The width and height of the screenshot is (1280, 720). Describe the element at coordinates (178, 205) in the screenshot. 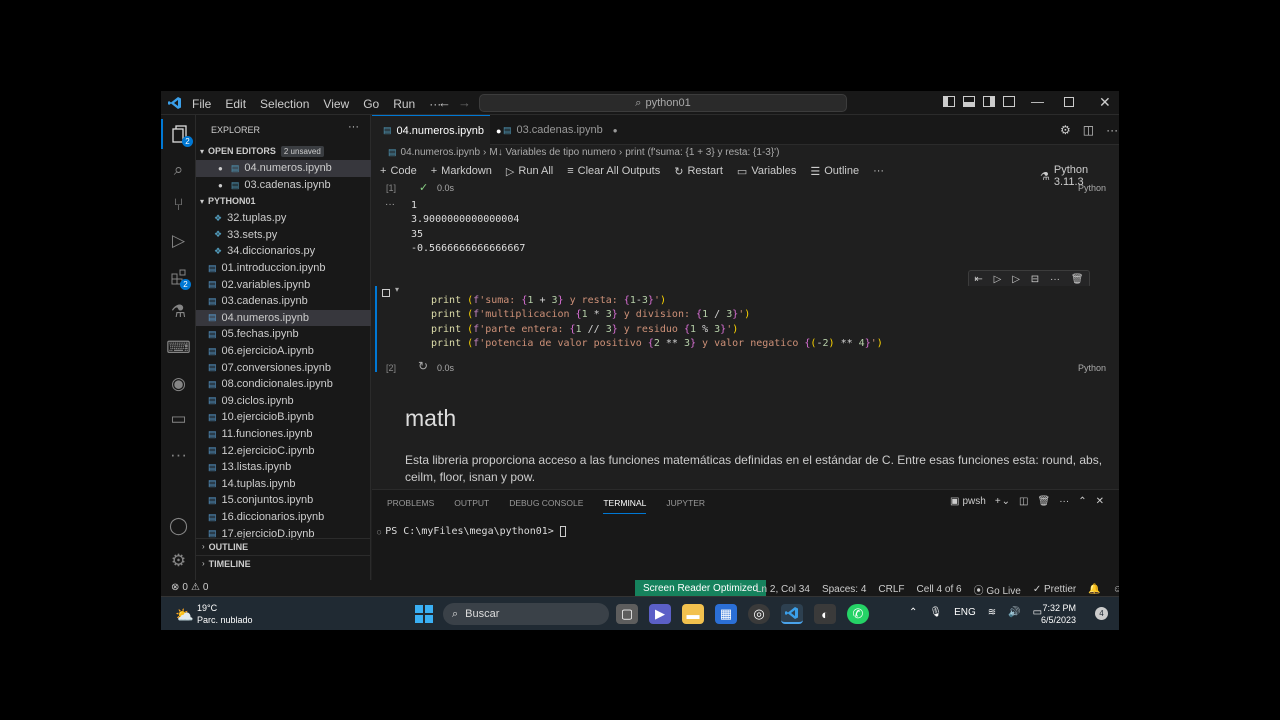

I see `source-control-icon: ⑂` at that location.